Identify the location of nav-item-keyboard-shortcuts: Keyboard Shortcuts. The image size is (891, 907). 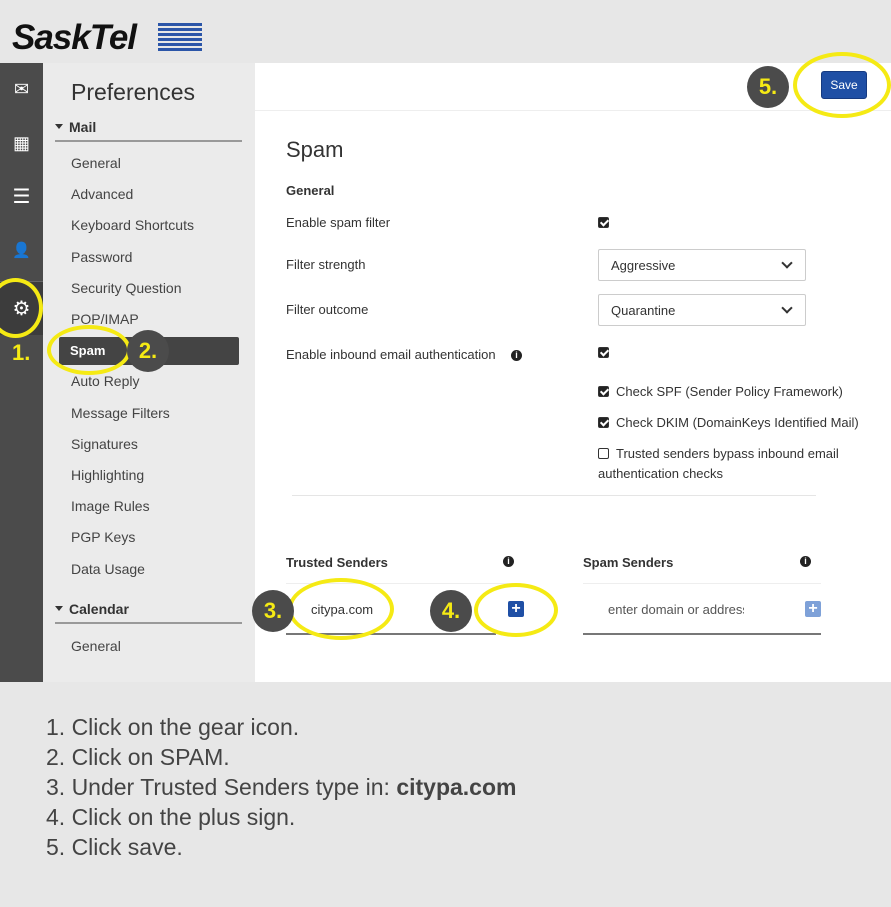
(132, 225).